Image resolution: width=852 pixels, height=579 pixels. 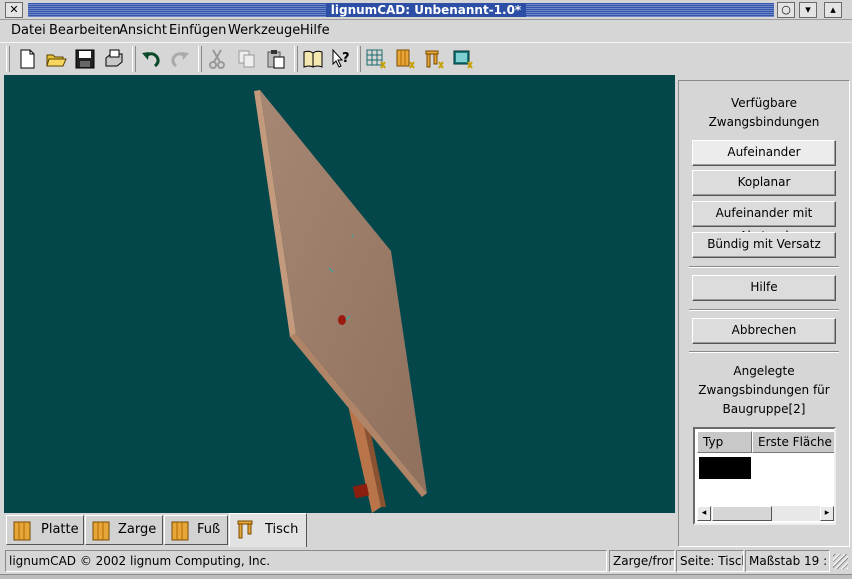 What do you see at coordinates (827, 513) in the screenshot?
I see `scroll-right-icon: ▸` at bounding box center [827, 513].